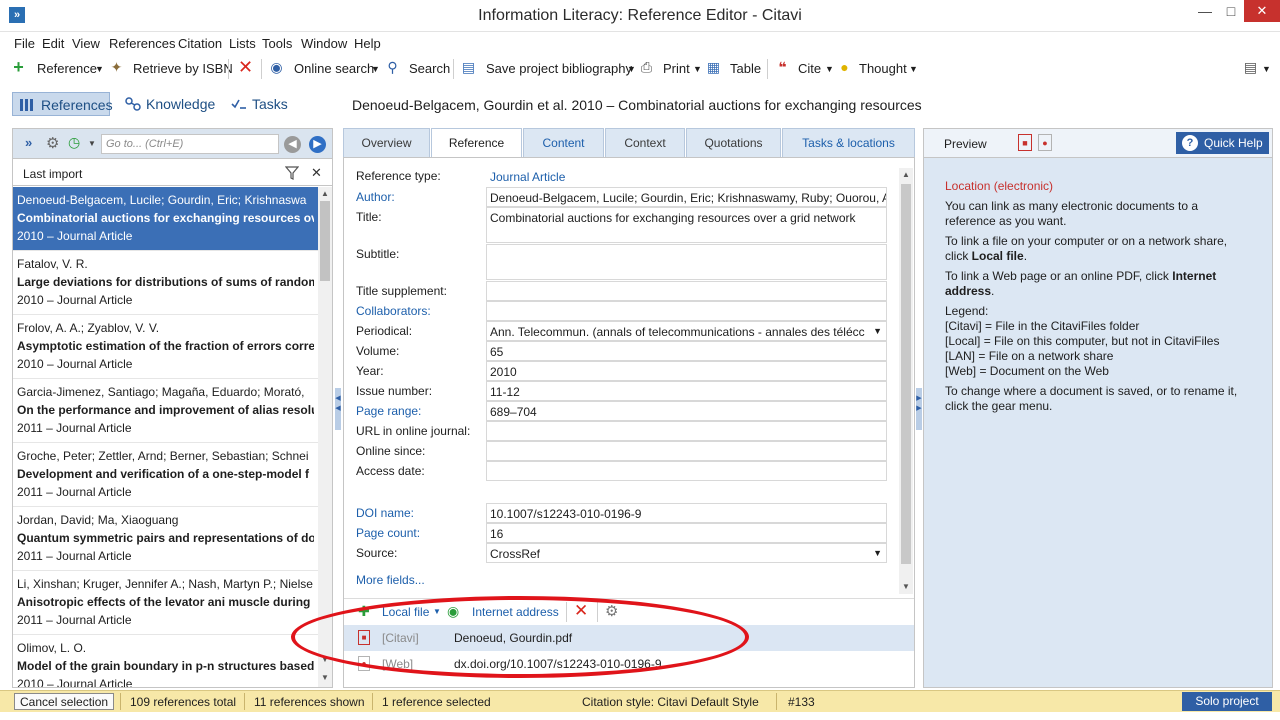  Describe the element at coordinates (686, 411) in the screenshot. I see `page-range-field: 689–704` at that location.